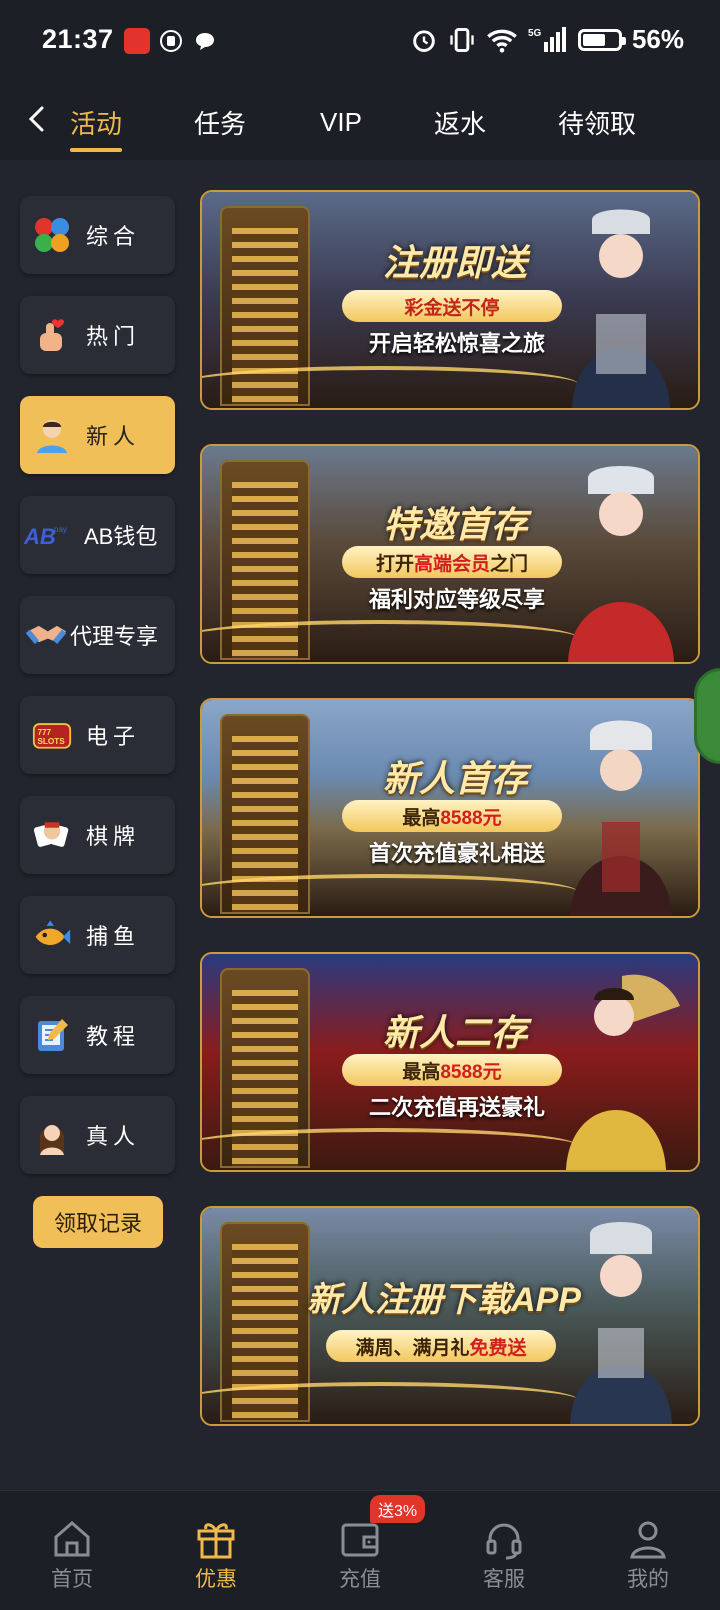 Image resolution: width=720 pixels, height=1610 pixels. I want to click on banner-subtitle: 开启轻松惊喜之旅, so click(456, 343).